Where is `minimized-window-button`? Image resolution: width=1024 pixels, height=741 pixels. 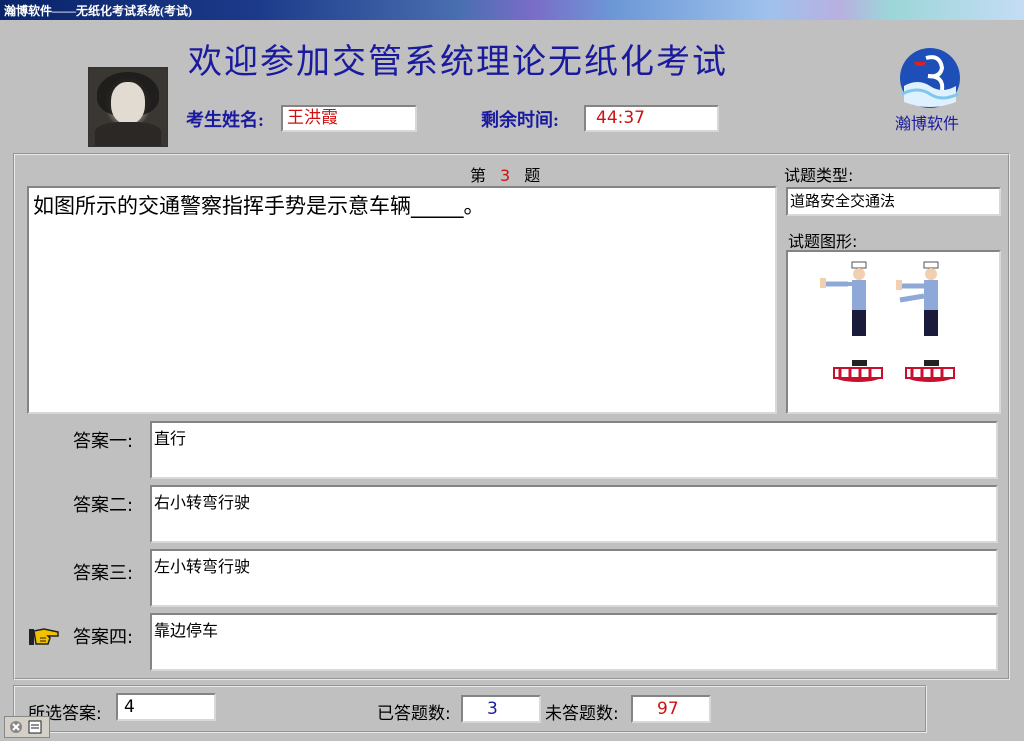
minimized-window-button is located at coordinates (27, 727).